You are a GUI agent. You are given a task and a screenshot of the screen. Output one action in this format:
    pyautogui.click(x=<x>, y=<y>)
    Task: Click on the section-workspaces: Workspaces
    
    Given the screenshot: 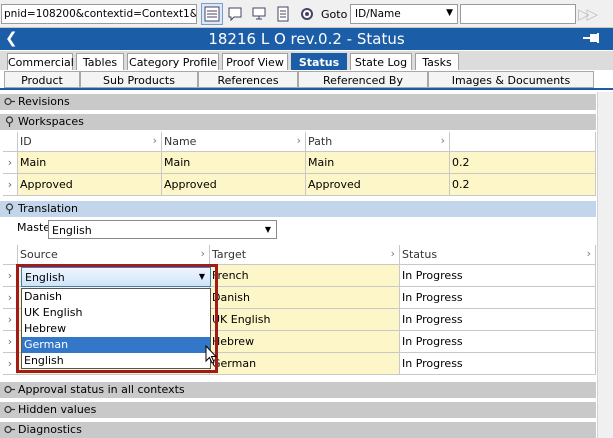 What is the action you would take?
    pyautogui.click(x=298, y=122)
    